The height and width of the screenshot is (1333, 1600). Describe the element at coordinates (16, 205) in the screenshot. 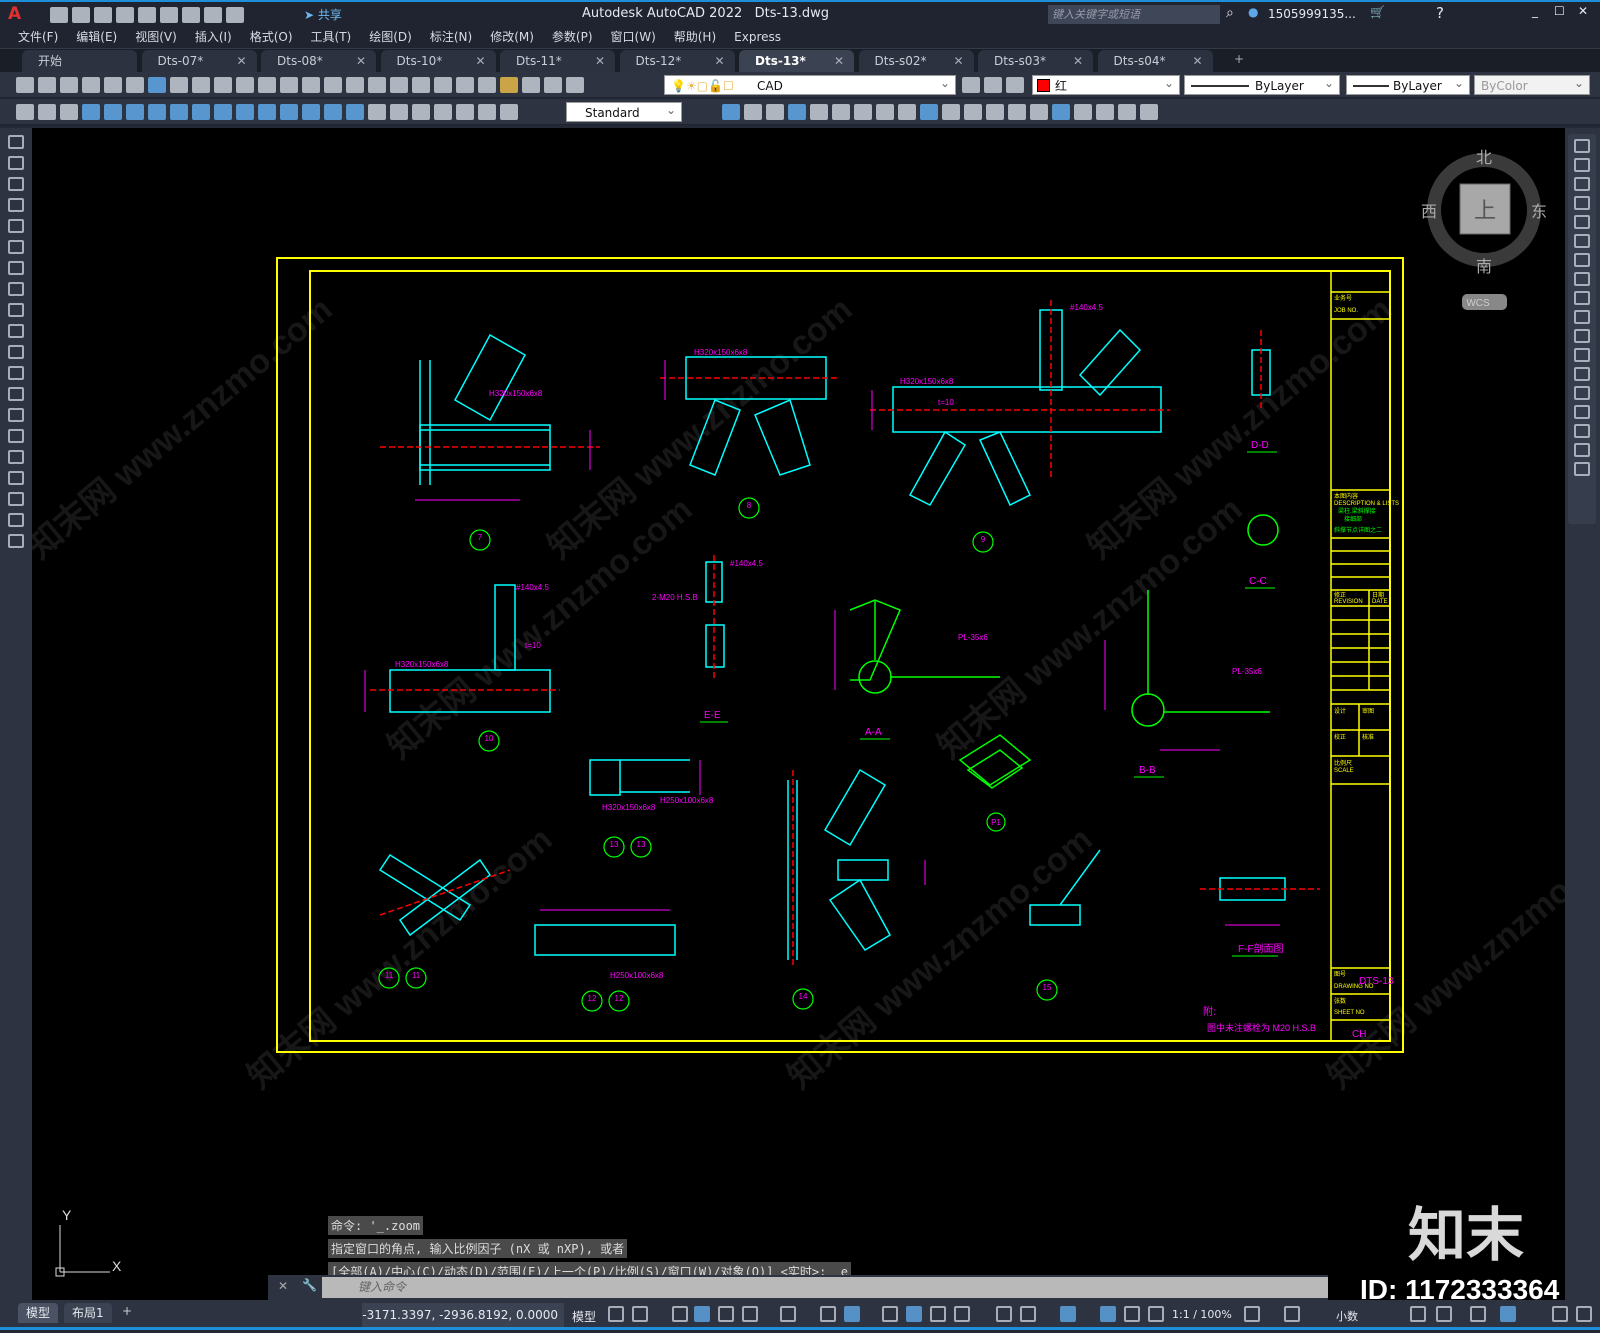

I see `polygon-icon` at that location.